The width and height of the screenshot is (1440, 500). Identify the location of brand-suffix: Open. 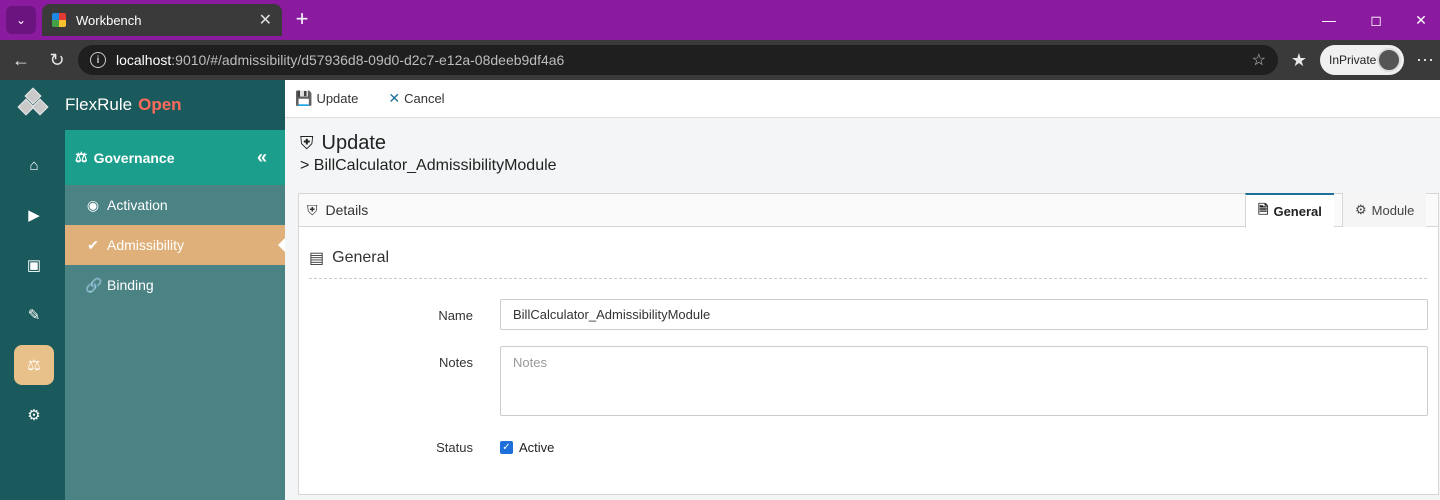
(160, 104).